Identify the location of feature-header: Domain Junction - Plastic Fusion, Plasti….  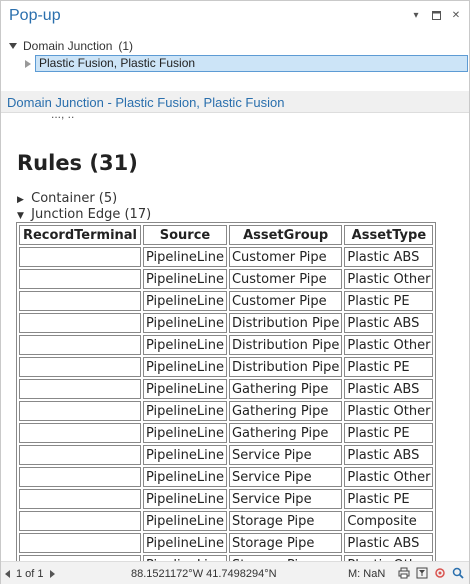
(235, 102).